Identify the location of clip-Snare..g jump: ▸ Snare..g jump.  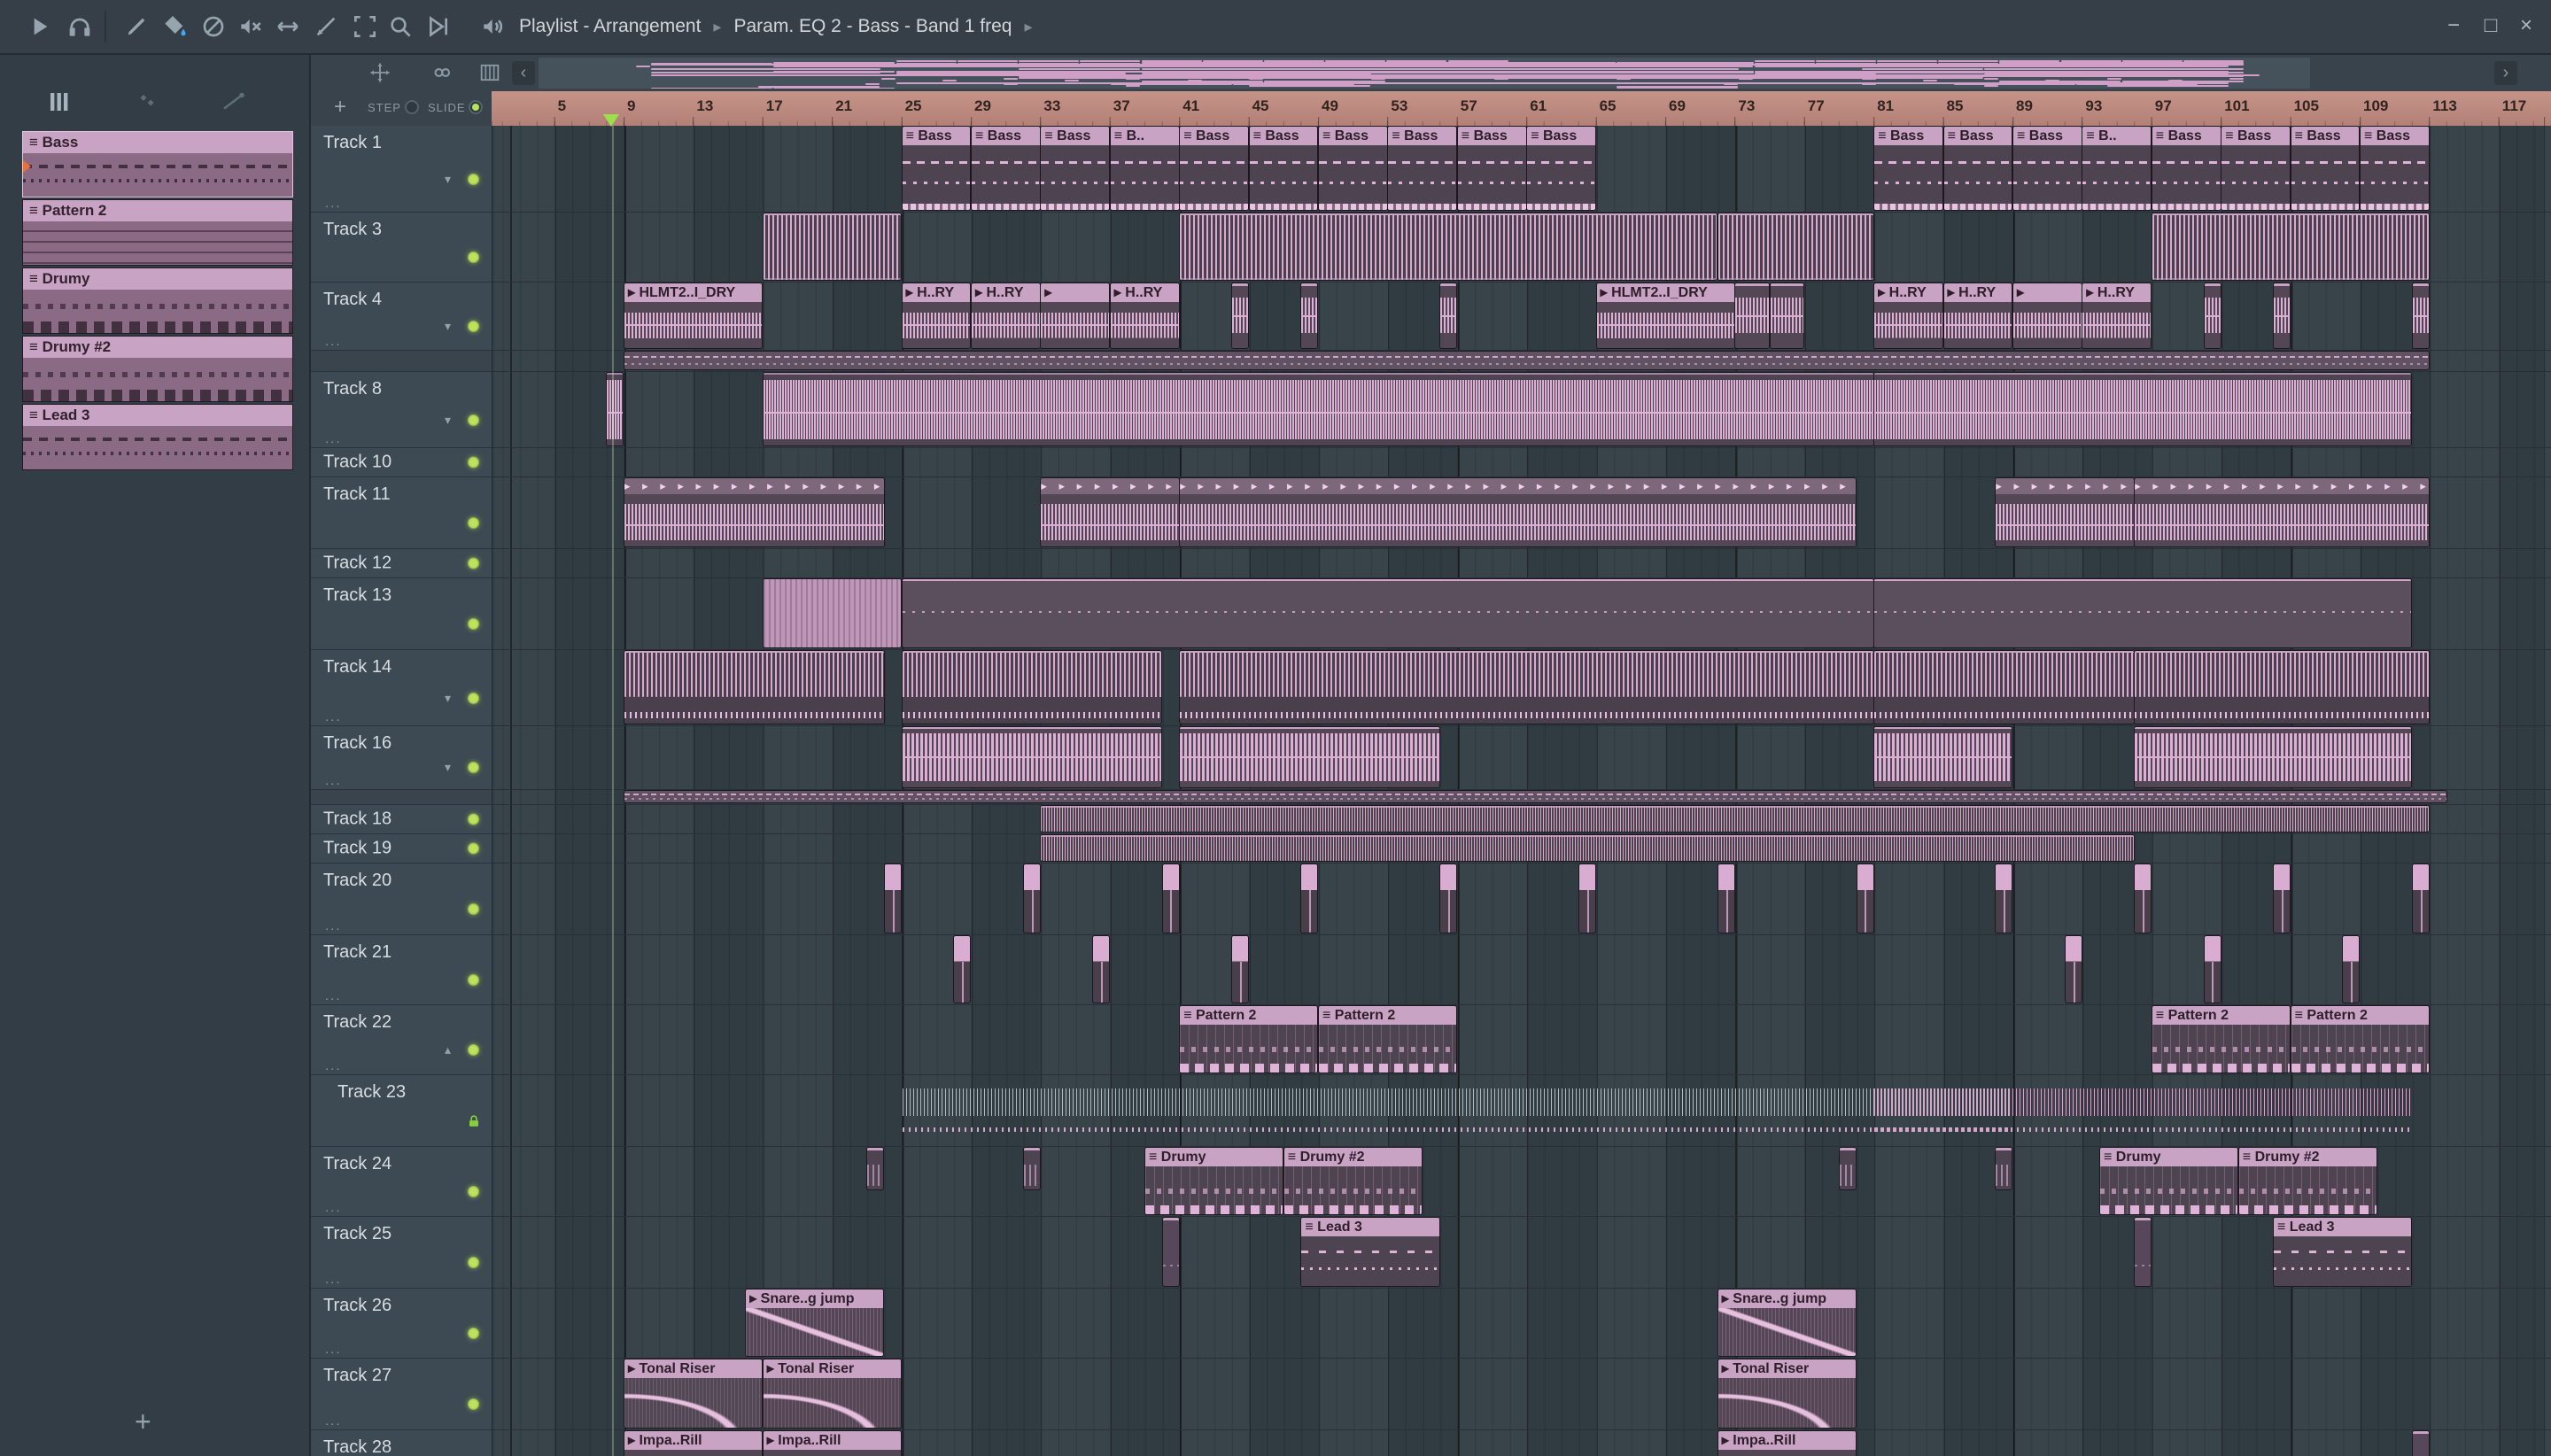
(815, 1322).